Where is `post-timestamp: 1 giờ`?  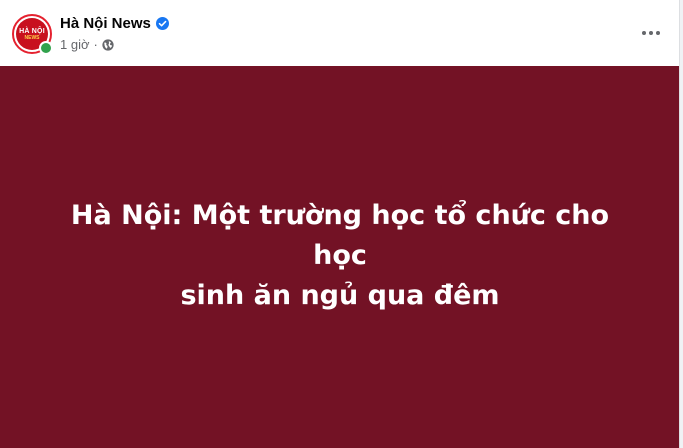 post-timestamp: 1 giờ is located at coordinates (75, 44).